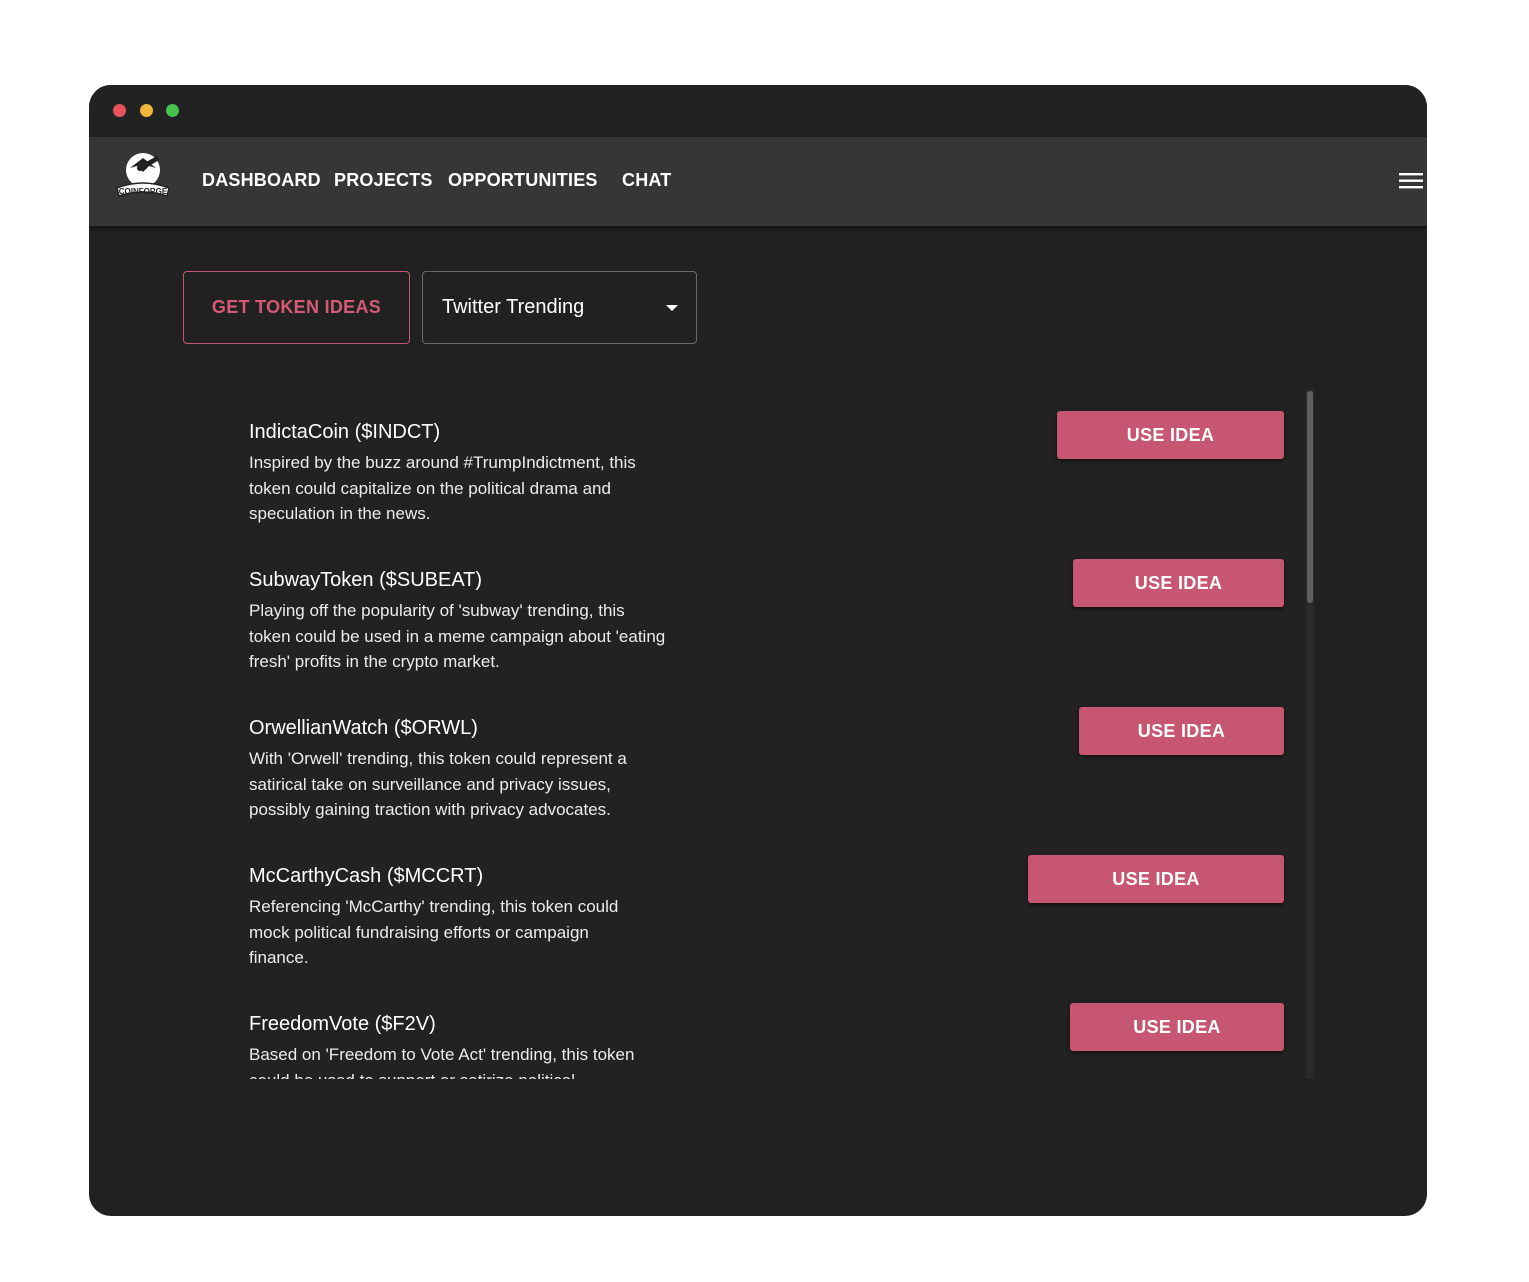  I want to click on idea-title: McCarthyCash ($MCCRT), so click(366, 876).